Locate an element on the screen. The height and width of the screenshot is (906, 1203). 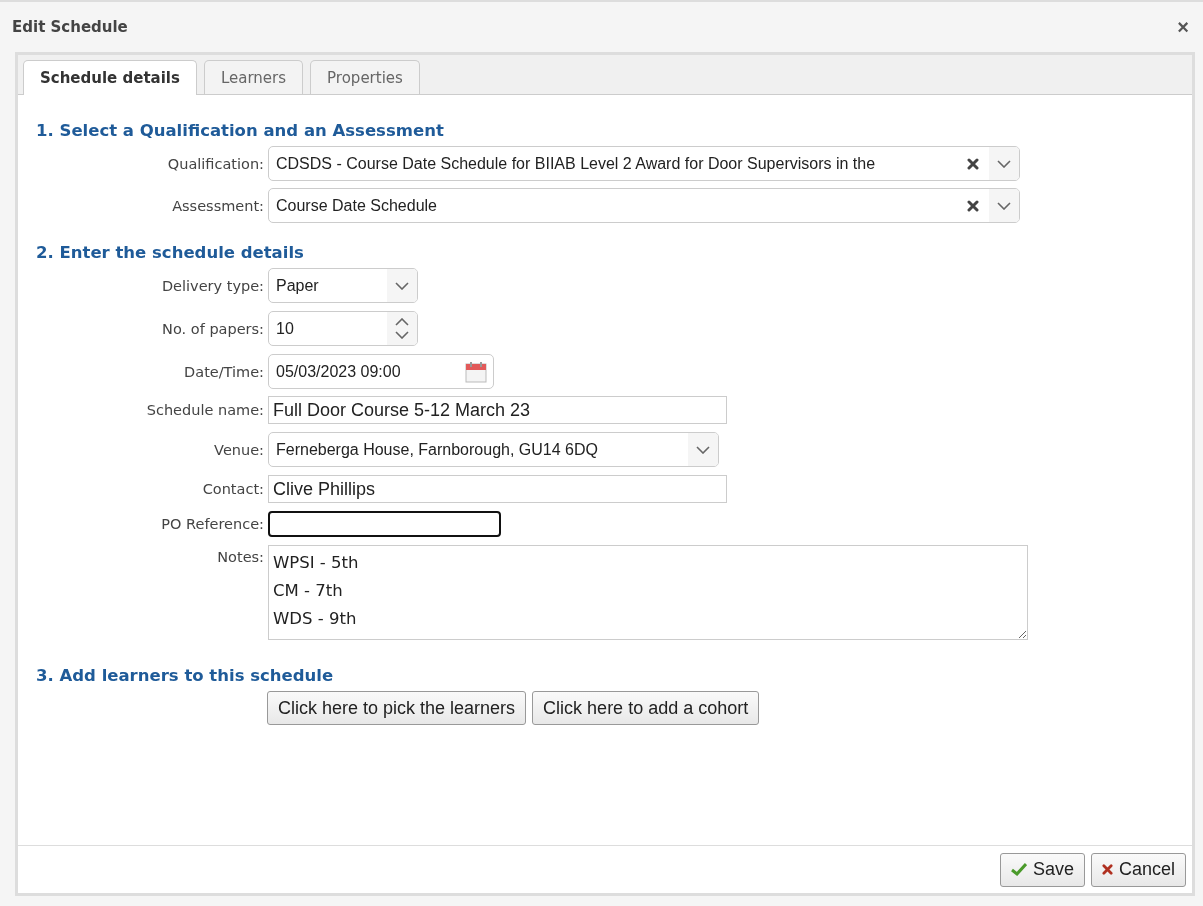
select-field: Paper is located at coordinates (343, 285).